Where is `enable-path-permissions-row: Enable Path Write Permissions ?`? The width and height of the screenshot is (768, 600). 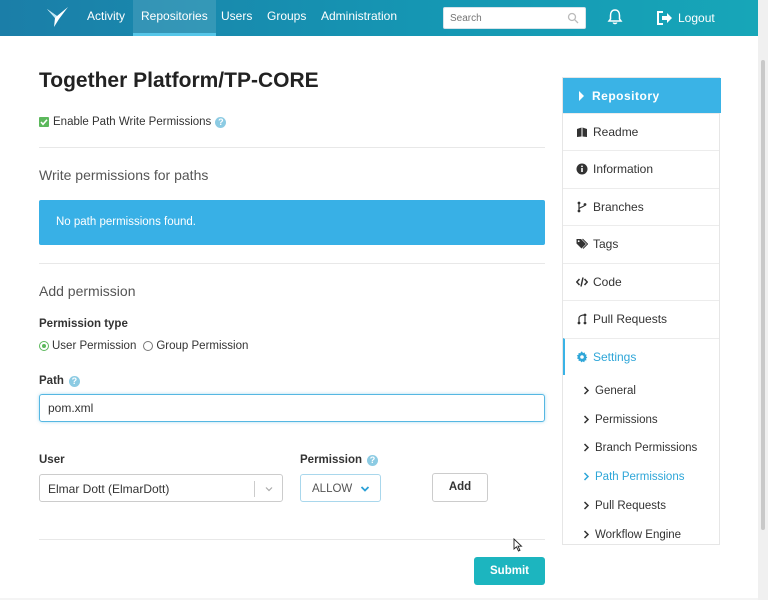
enable-path-permissions-row: Enable Path Write Permissions ? is located at coordinates (133, 122).